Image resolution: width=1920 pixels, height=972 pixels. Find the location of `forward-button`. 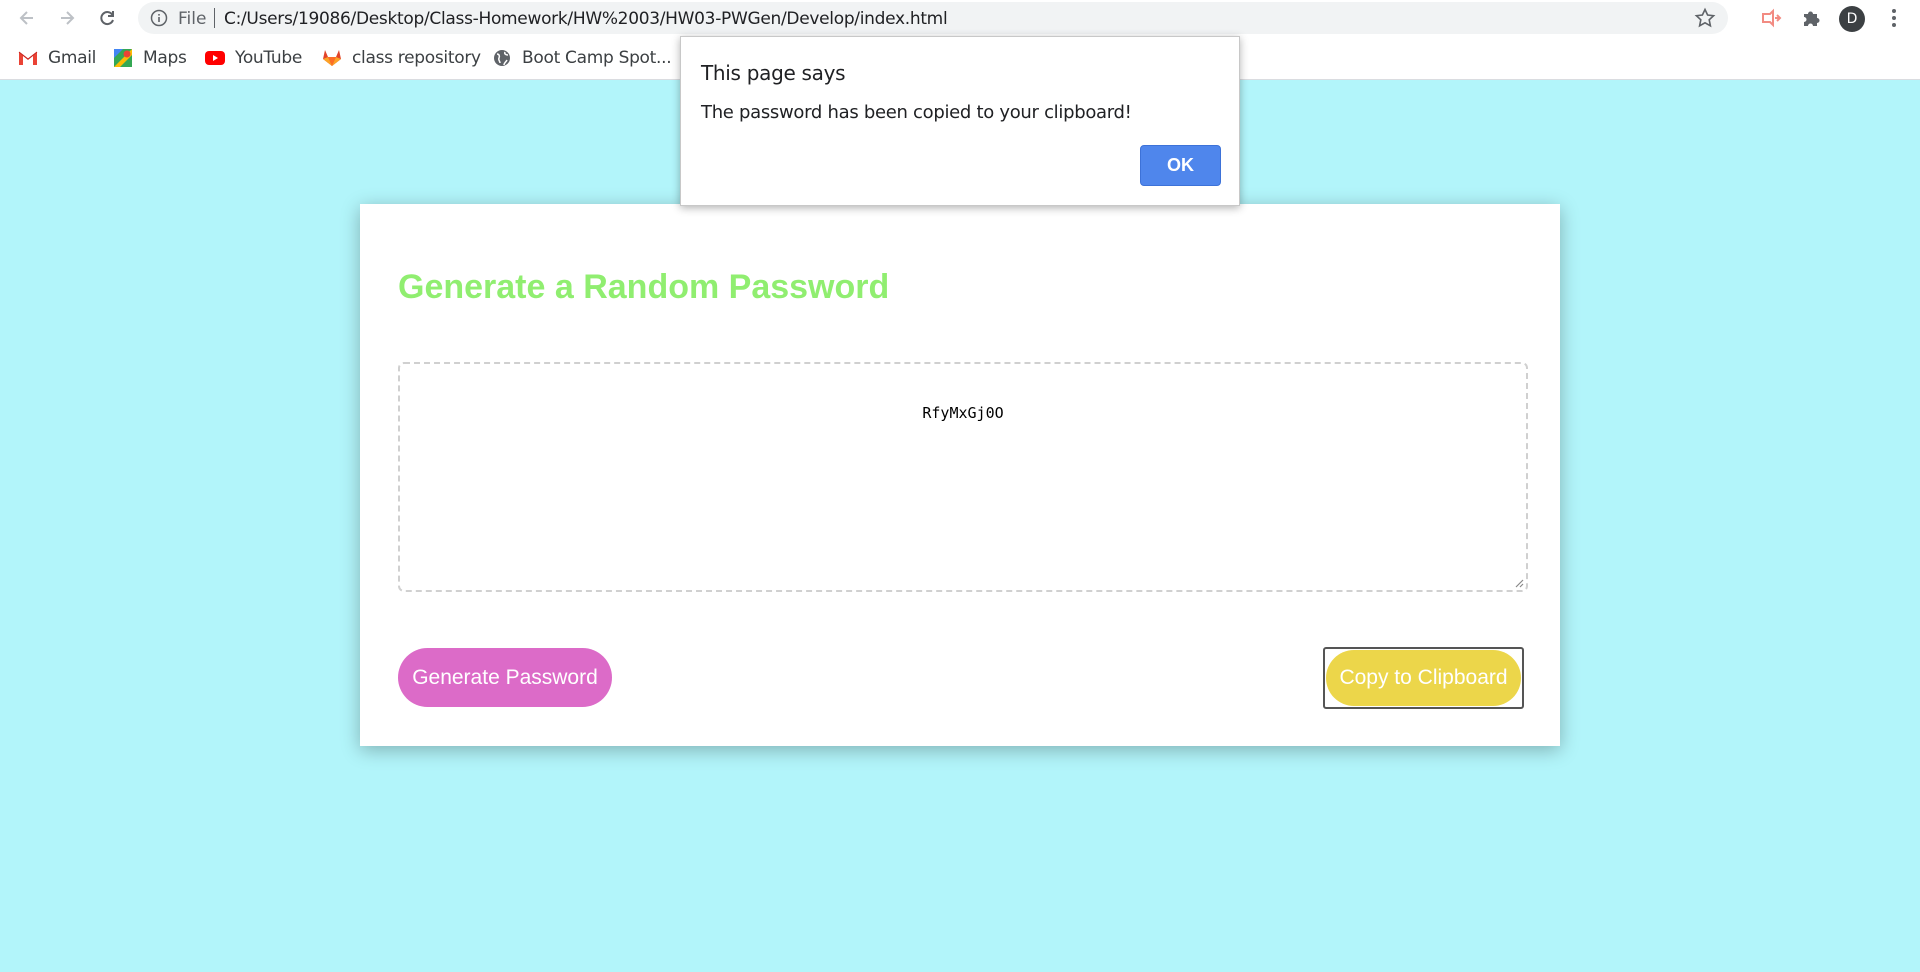

forward-button is located at coordinates (67, 18).